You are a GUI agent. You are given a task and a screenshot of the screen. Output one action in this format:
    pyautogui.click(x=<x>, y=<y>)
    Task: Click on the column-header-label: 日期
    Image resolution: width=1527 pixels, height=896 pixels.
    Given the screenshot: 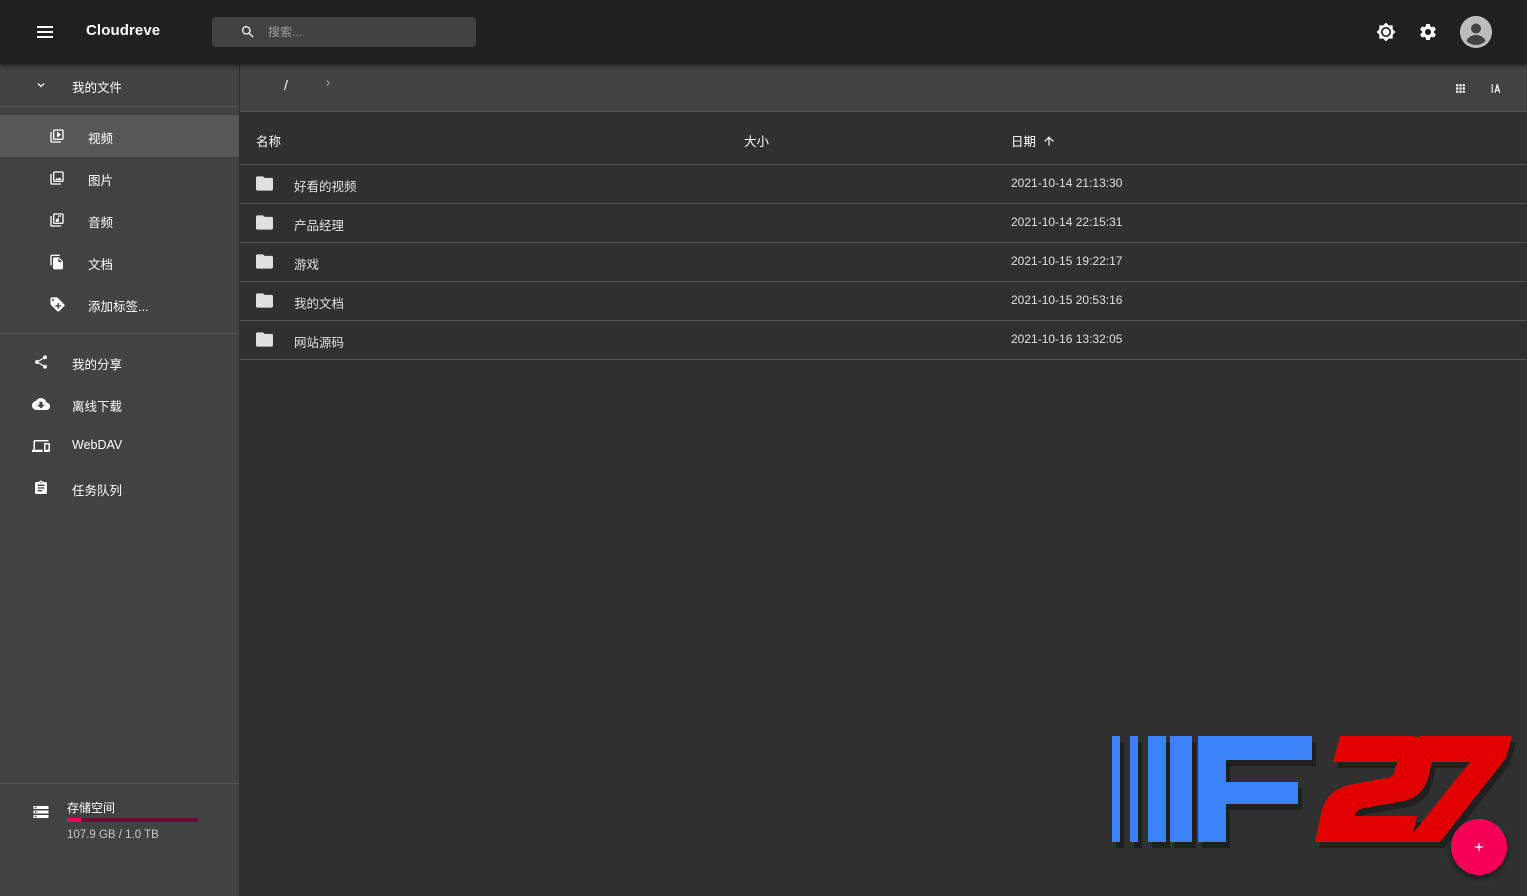 What is the action you would take?
    pyautogui.click(x=1024, y=142)
    